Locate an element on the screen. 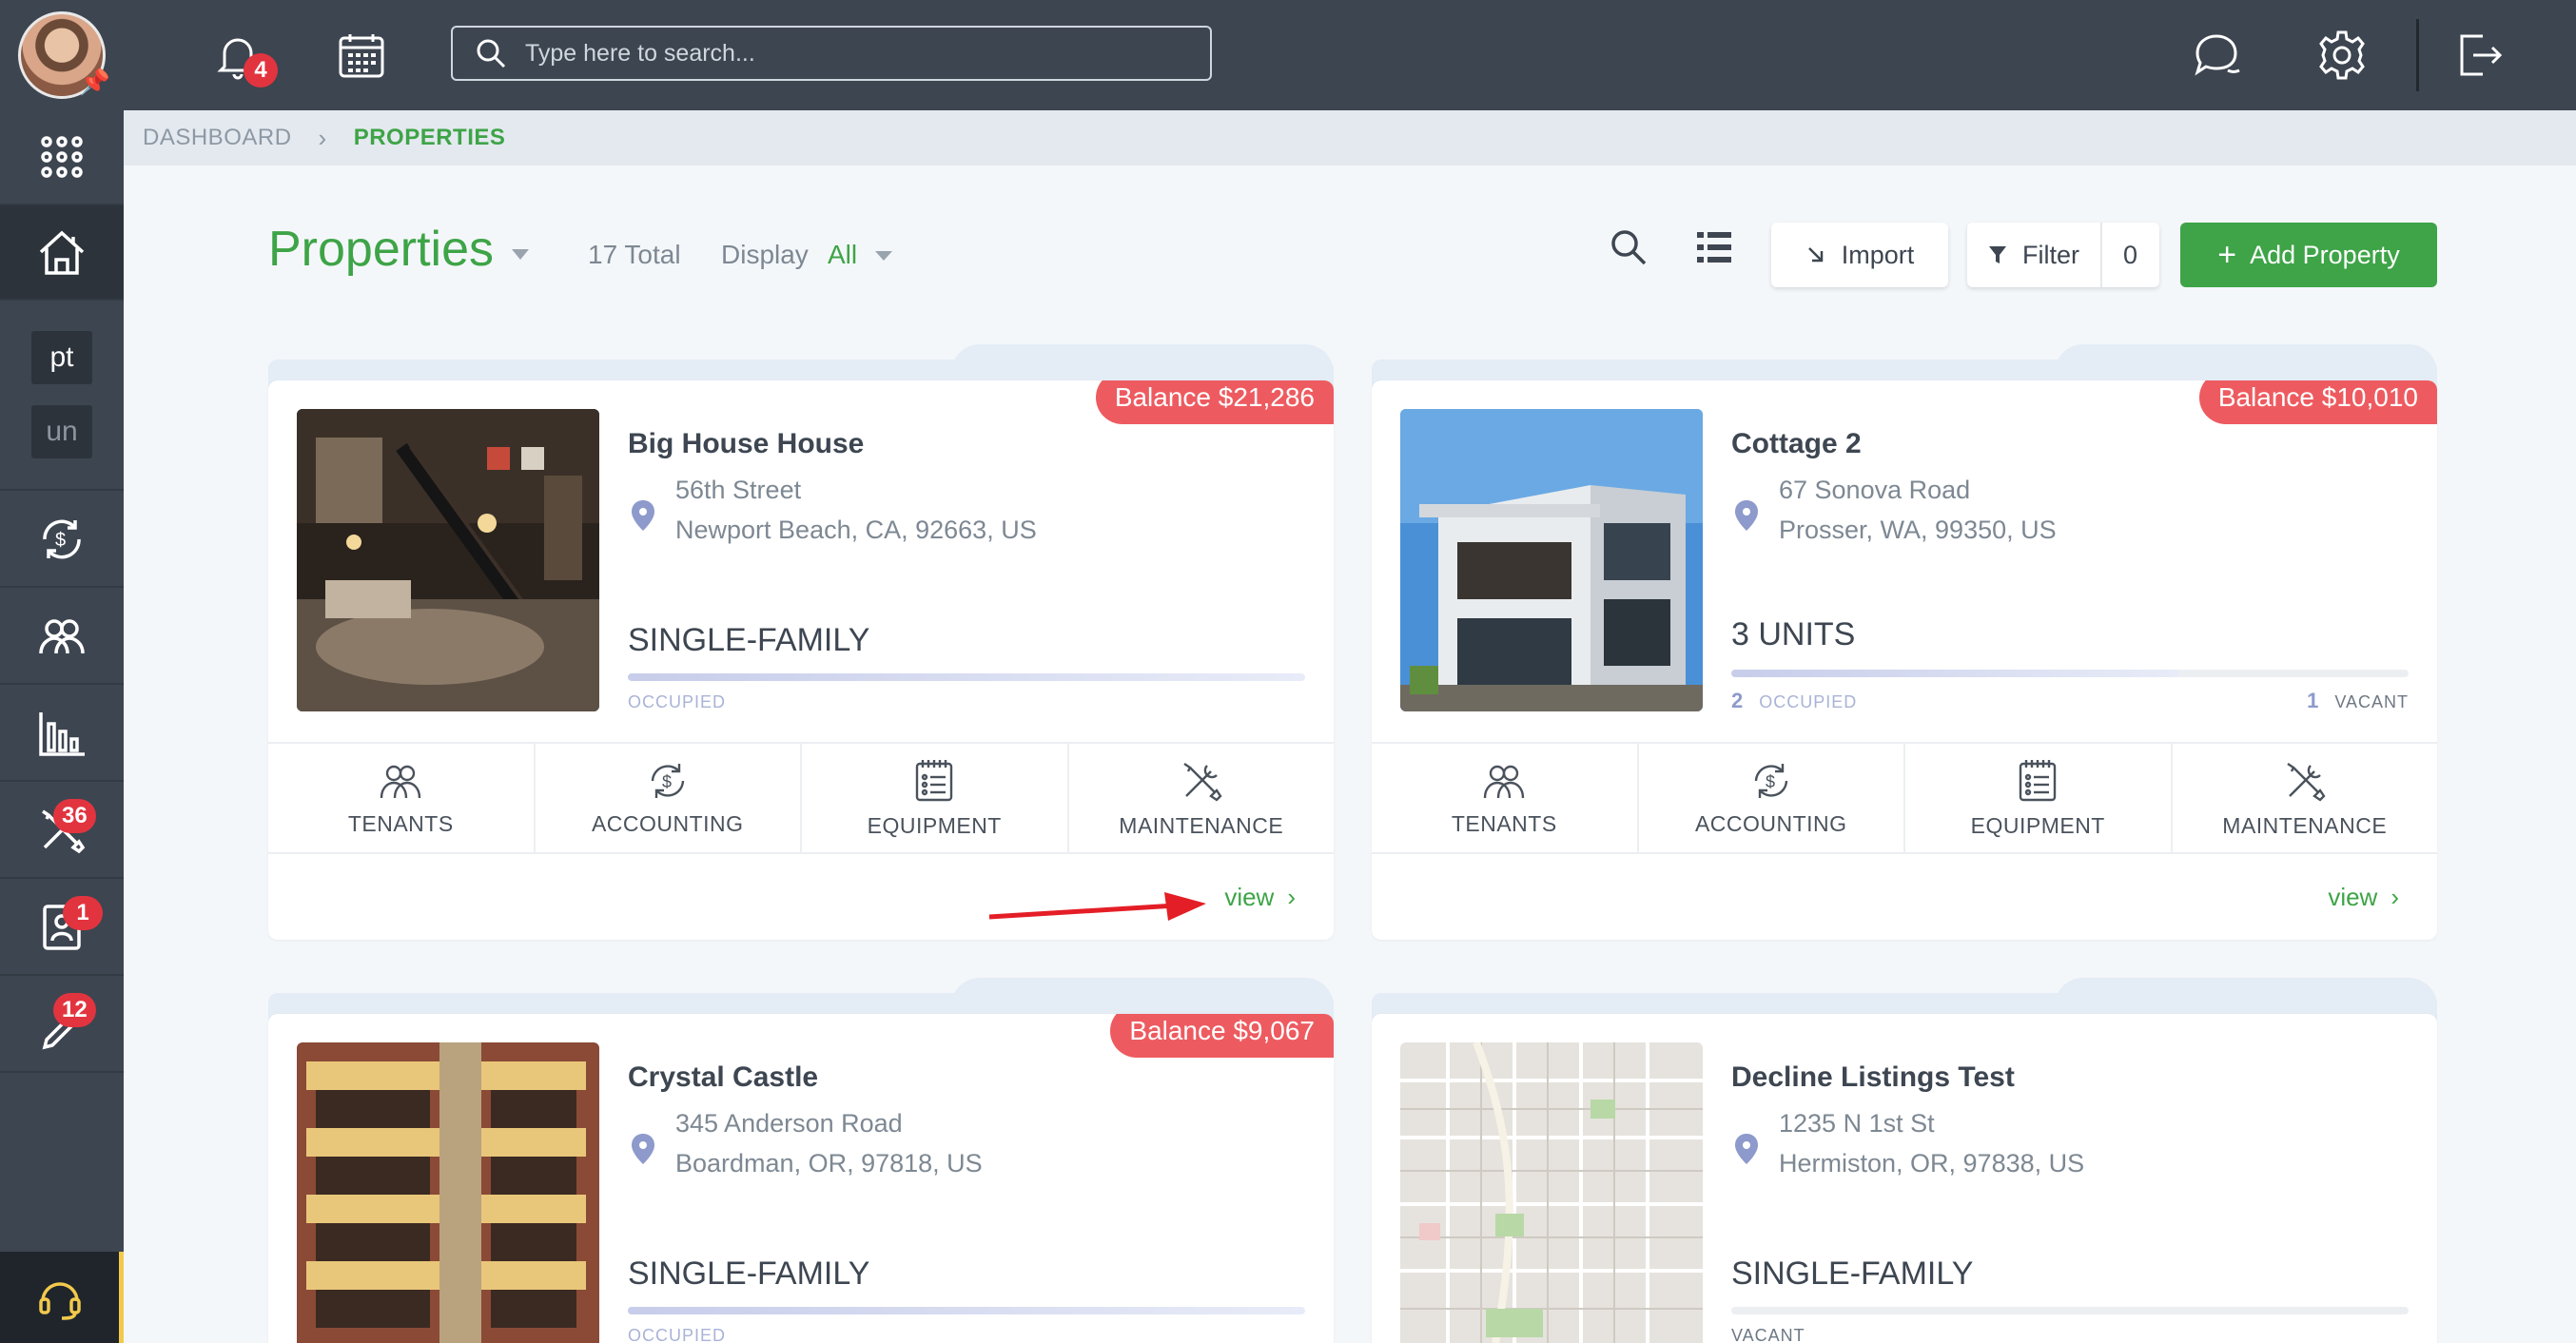 This screenshot has width=2576, height=1343. gear-icon is located at coordinates (2342, 55).